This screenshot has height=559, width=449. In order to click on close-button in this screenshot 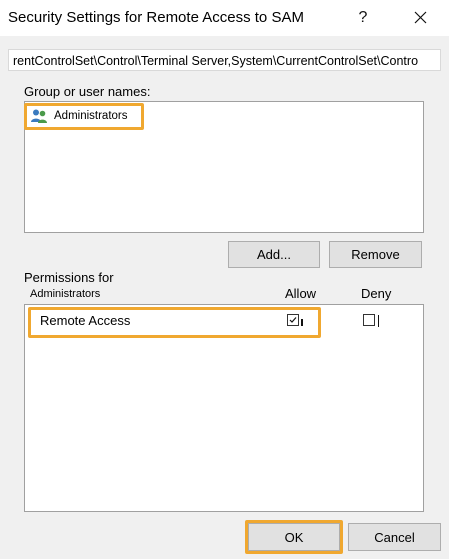, I will do `click(420, 18)`.